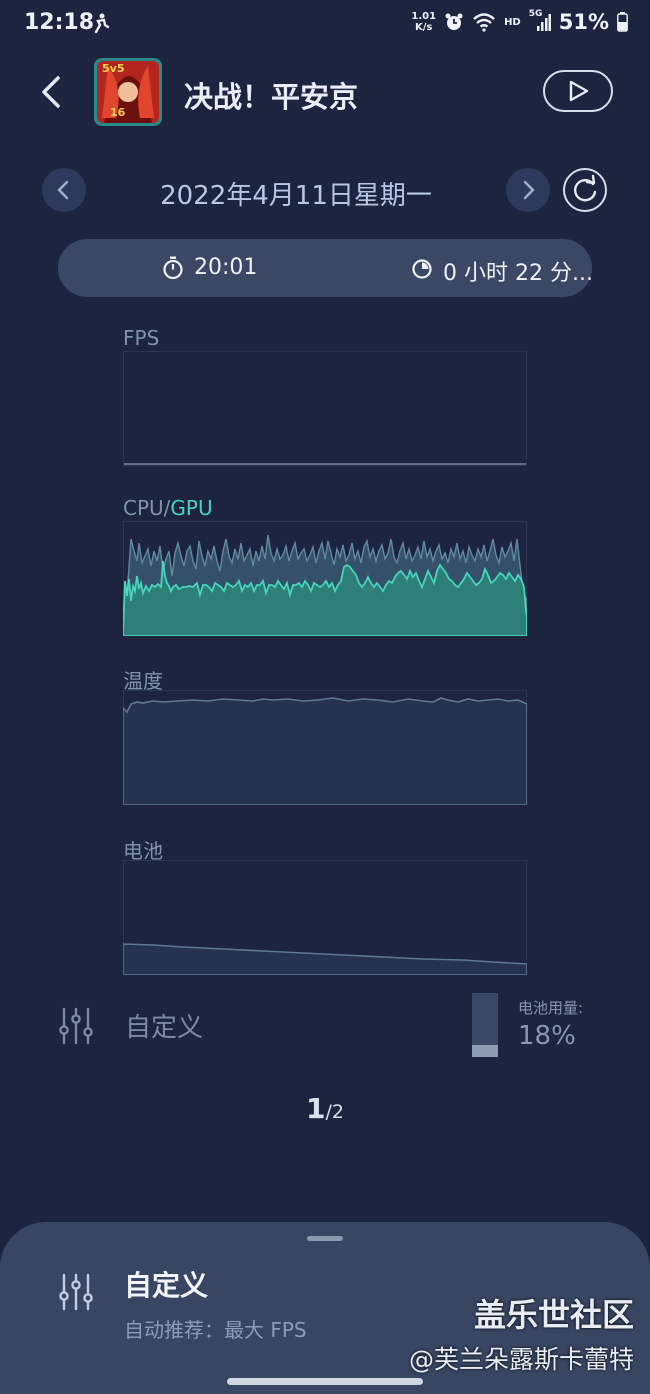  Describe the element at coordinates (296, 196) in the screenshot. I see `selected-date: 2022年4月11日星期一` at that location.